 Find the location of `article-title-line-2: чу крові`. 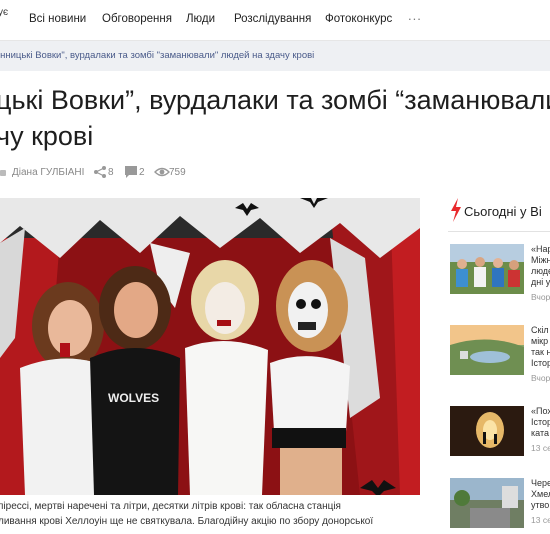

article-title-line-2: чу крові is located at coordinates (47, 136).